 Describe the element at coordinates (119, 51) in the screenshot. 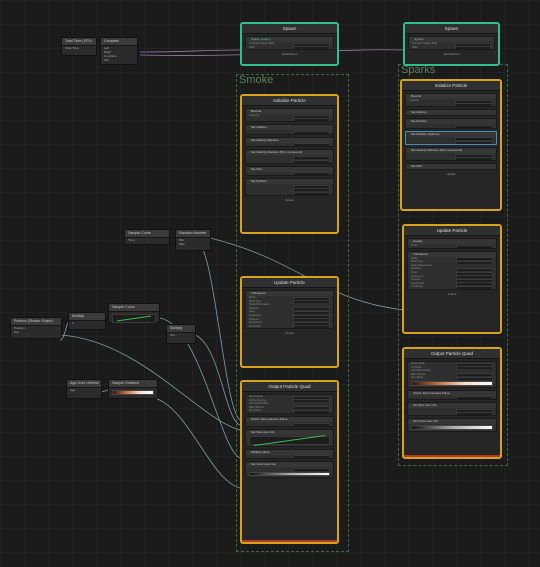

I see `compare-node: Compare Left Right Condition Out` at that location.